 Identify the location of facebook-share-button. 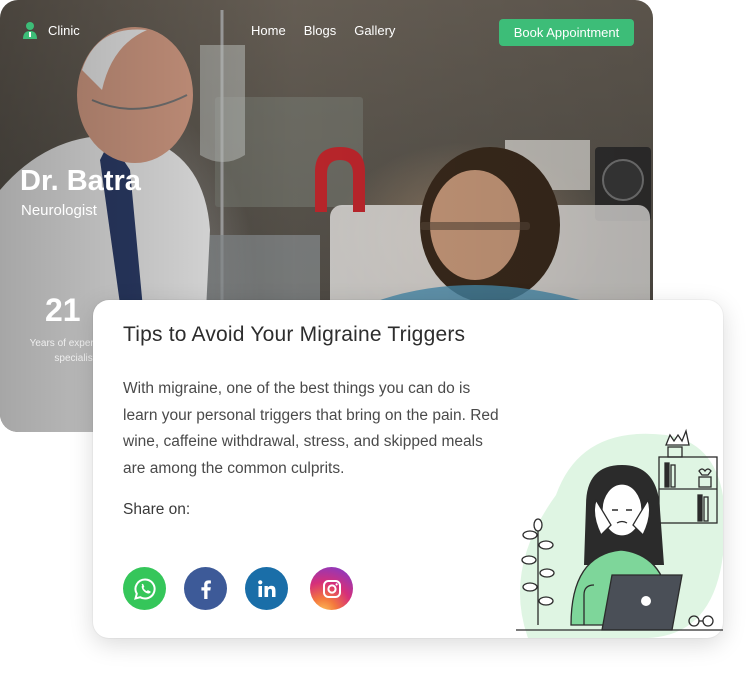
(205, 588).